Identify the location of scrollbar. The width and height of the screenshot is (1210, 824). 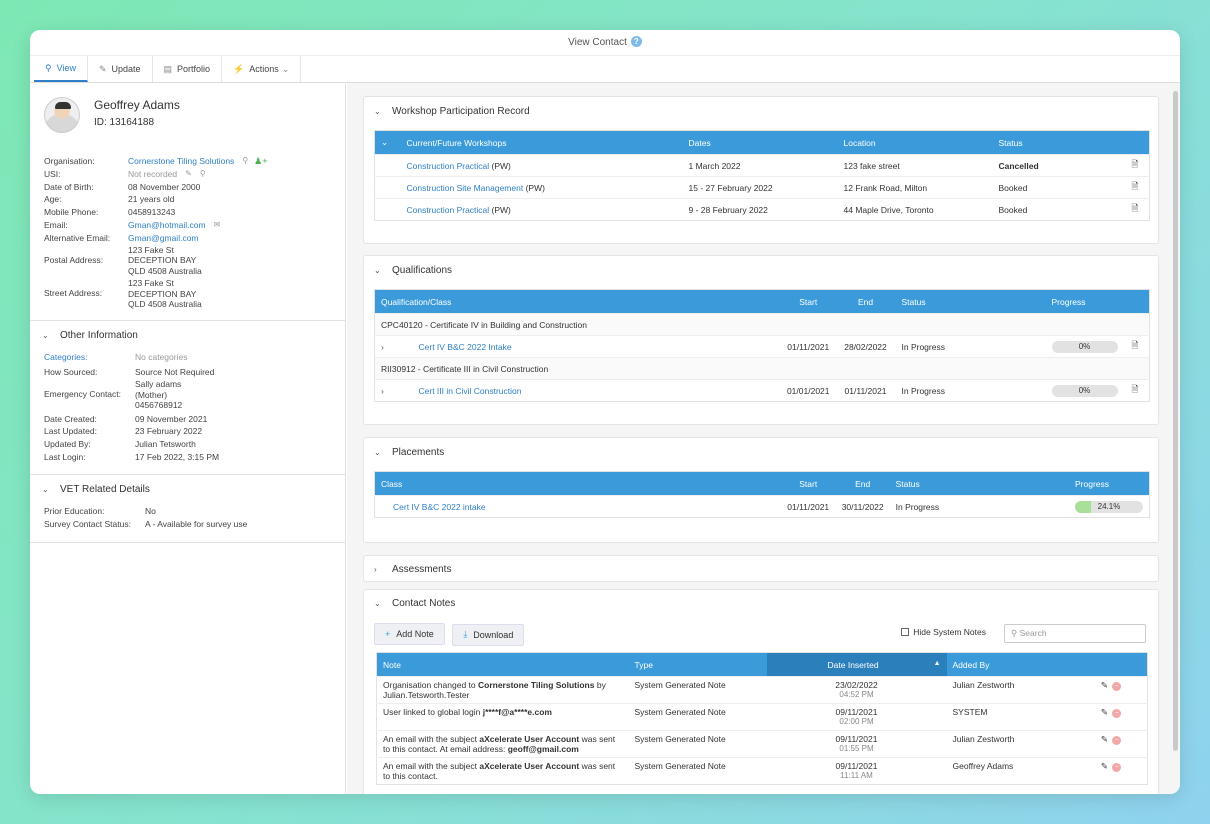
(1175, 421).